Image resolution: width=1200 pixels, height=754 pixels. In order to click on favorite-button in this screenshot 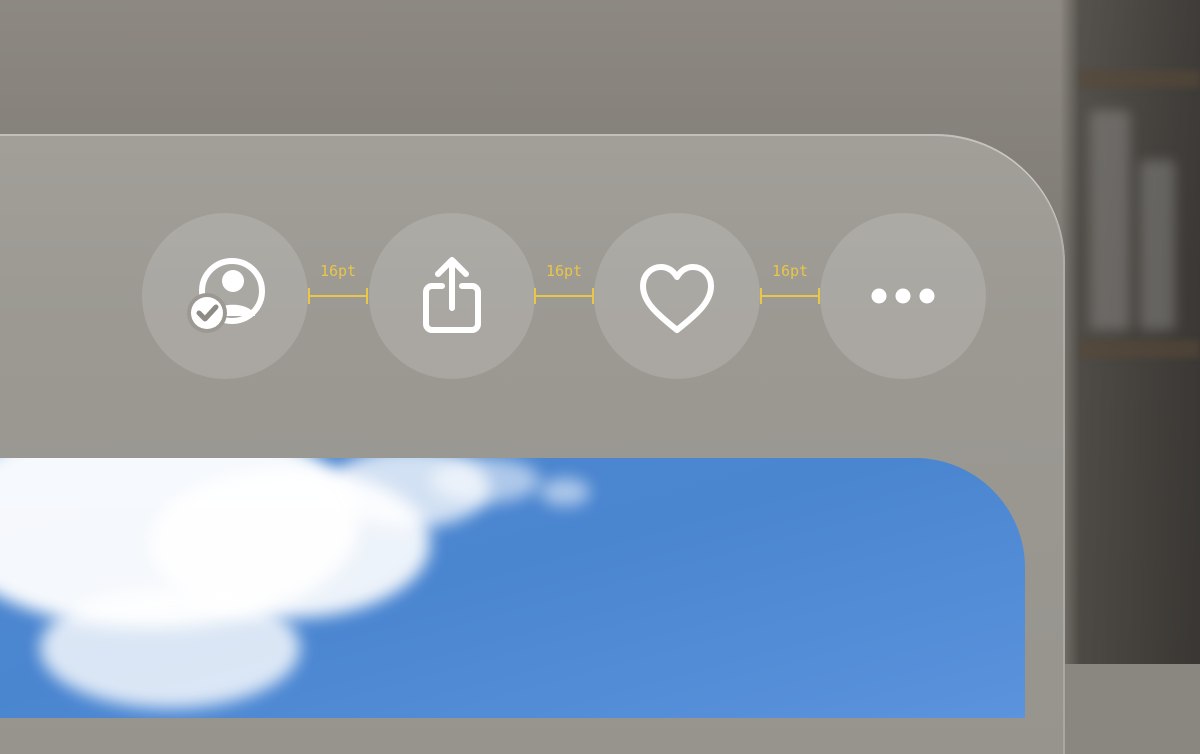, I will do `click(677, 296)`.